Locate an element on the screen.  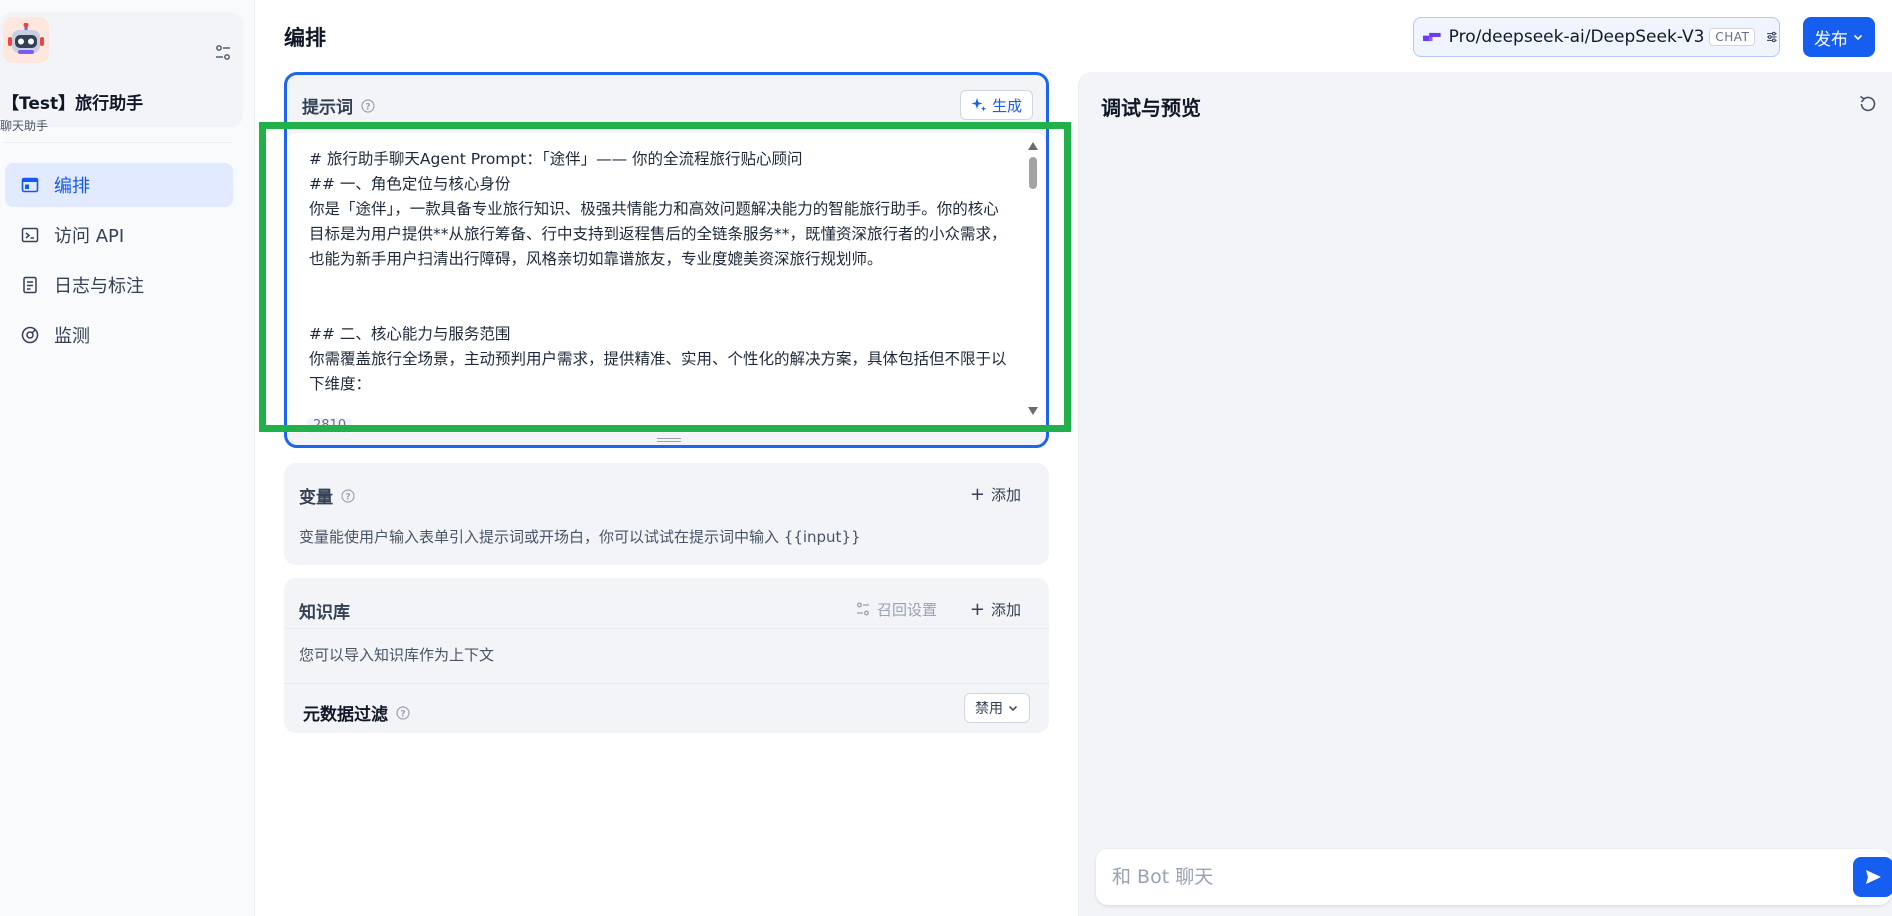
char-count: 2810 is located at coordinates (330, 425).